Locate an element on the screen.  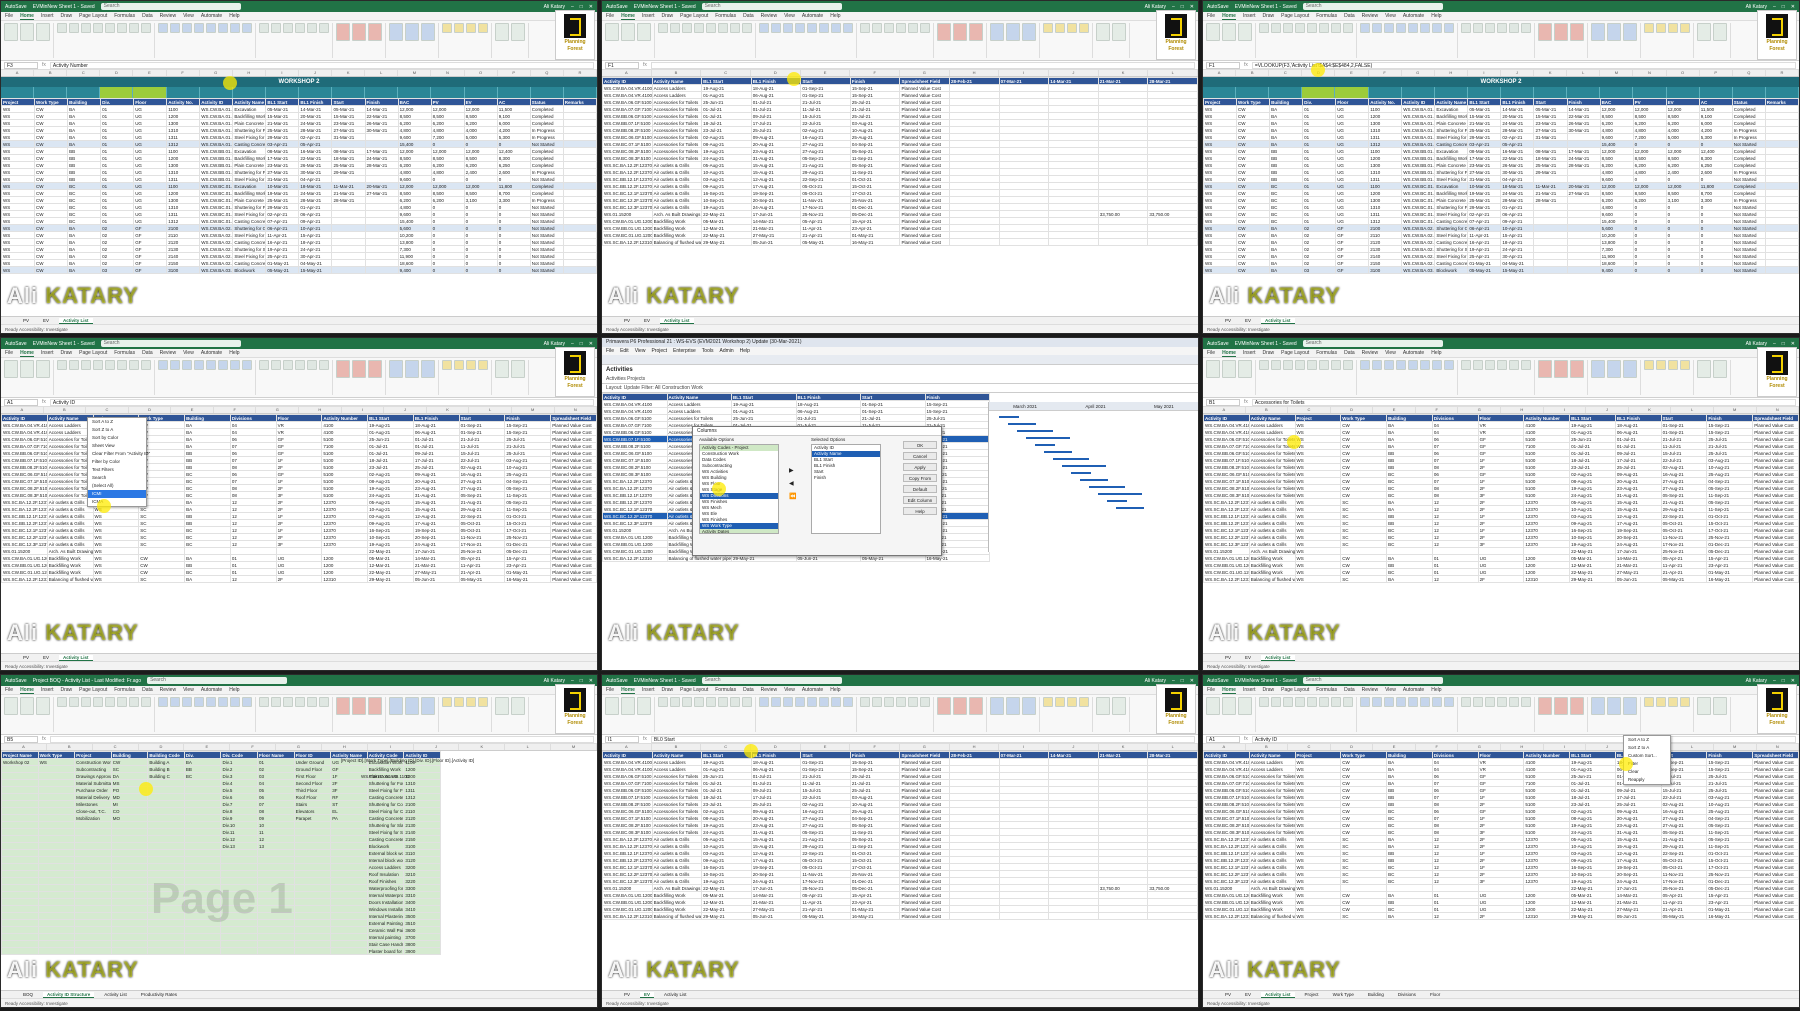
table-cell: 21-Aug-21 is located at coordinates (1684, 502).